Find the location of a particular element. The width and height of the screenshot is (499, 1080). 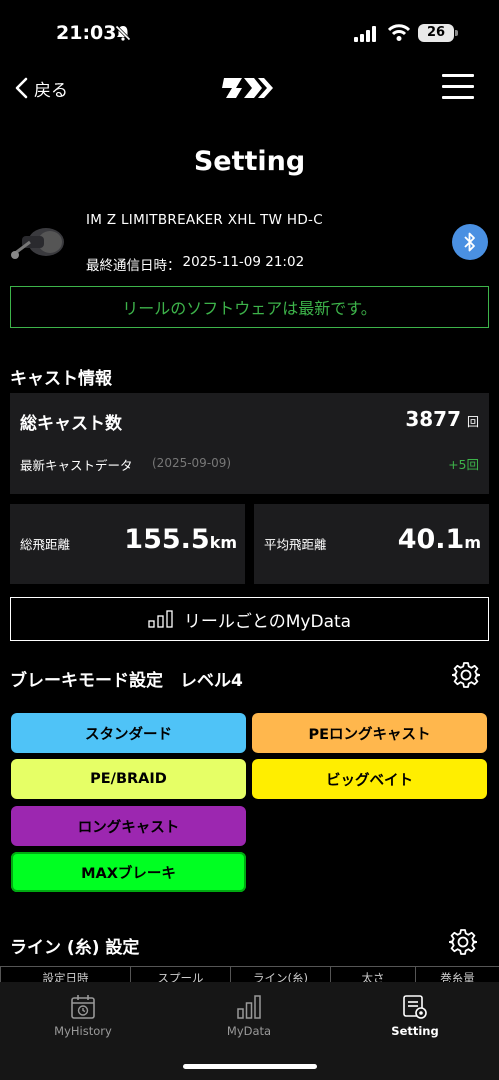

line-settings-title: ライン (糸) 設定 is located at coordinates (75, 948).